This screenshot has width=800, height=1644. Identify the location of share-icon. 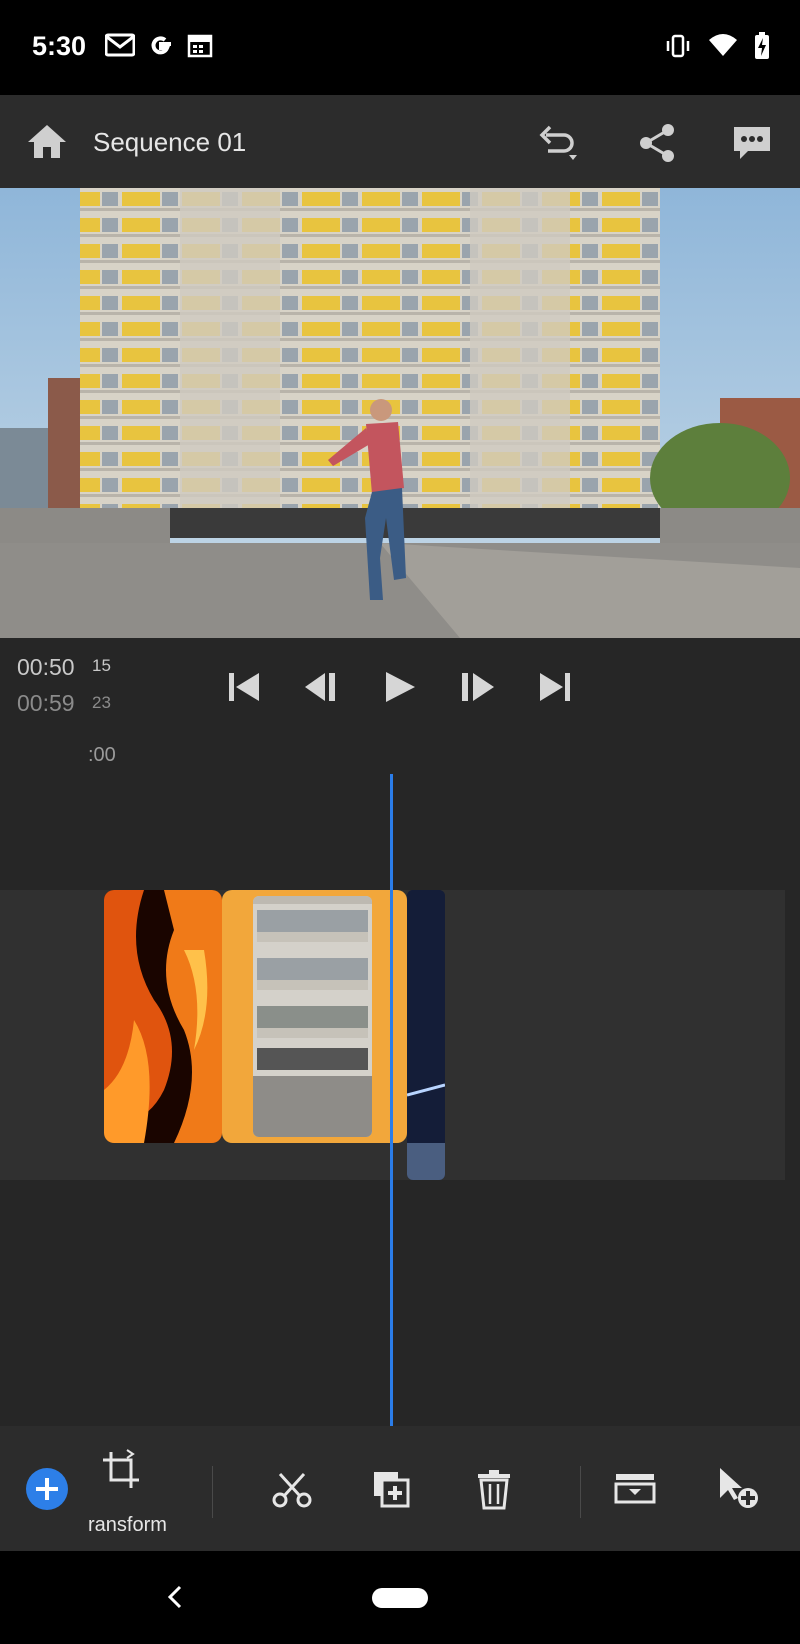
(657, 143).